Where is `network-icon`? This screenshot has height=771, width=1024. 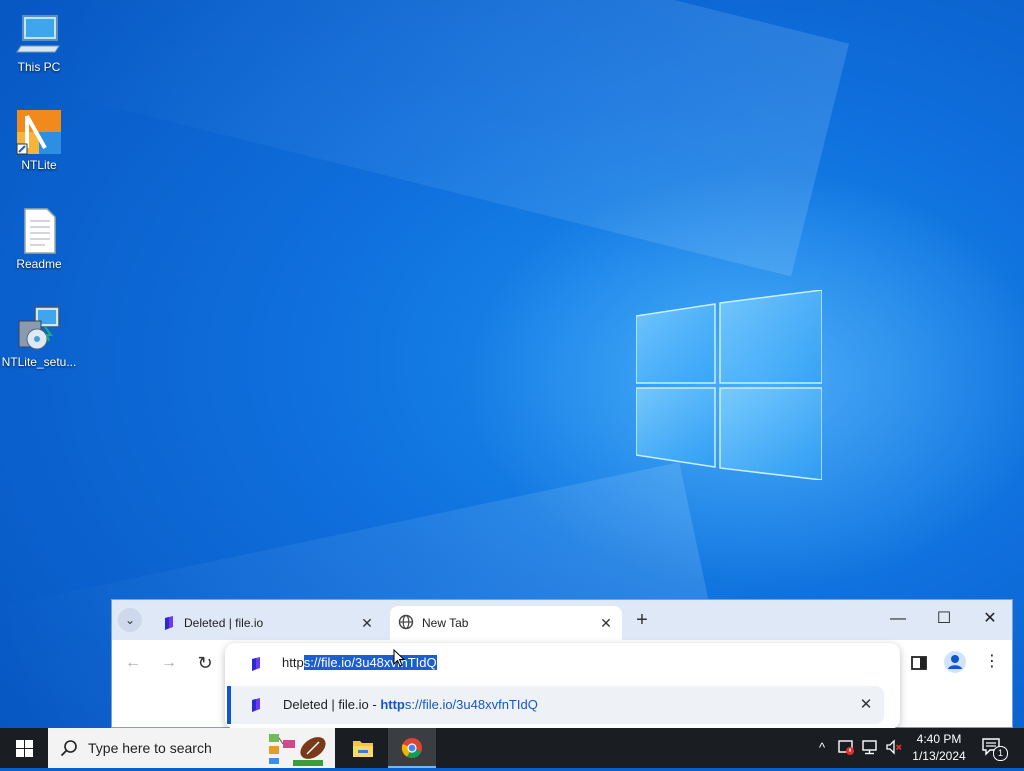 network-icon is located at coordinates (869, 747).